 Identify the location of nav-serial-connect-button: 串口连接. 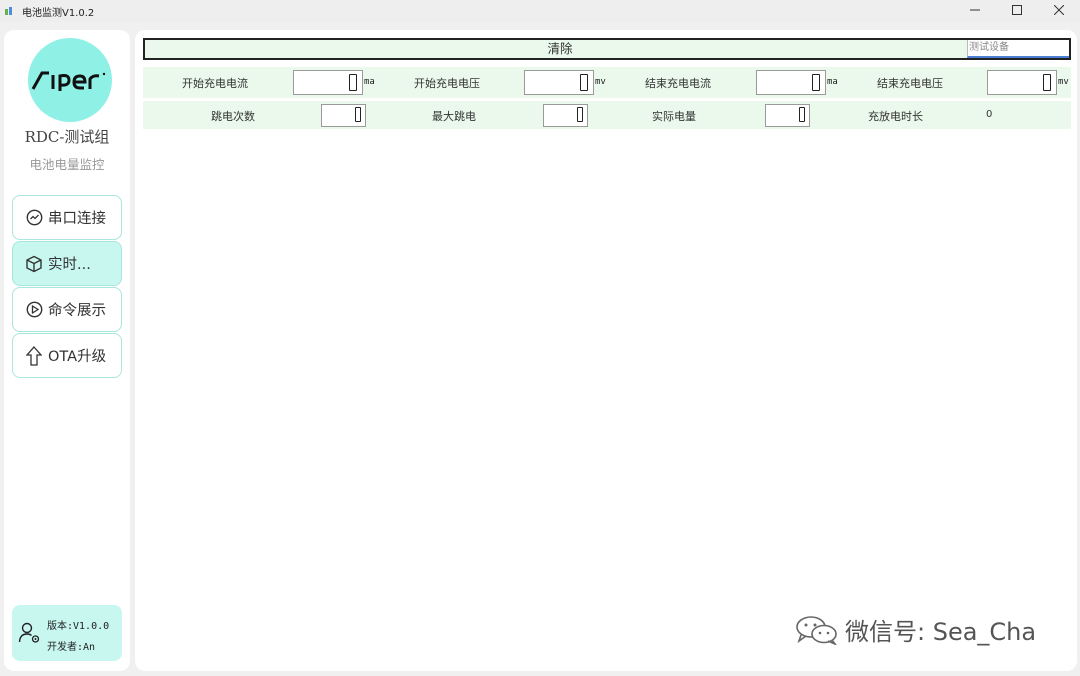
(67, 217).